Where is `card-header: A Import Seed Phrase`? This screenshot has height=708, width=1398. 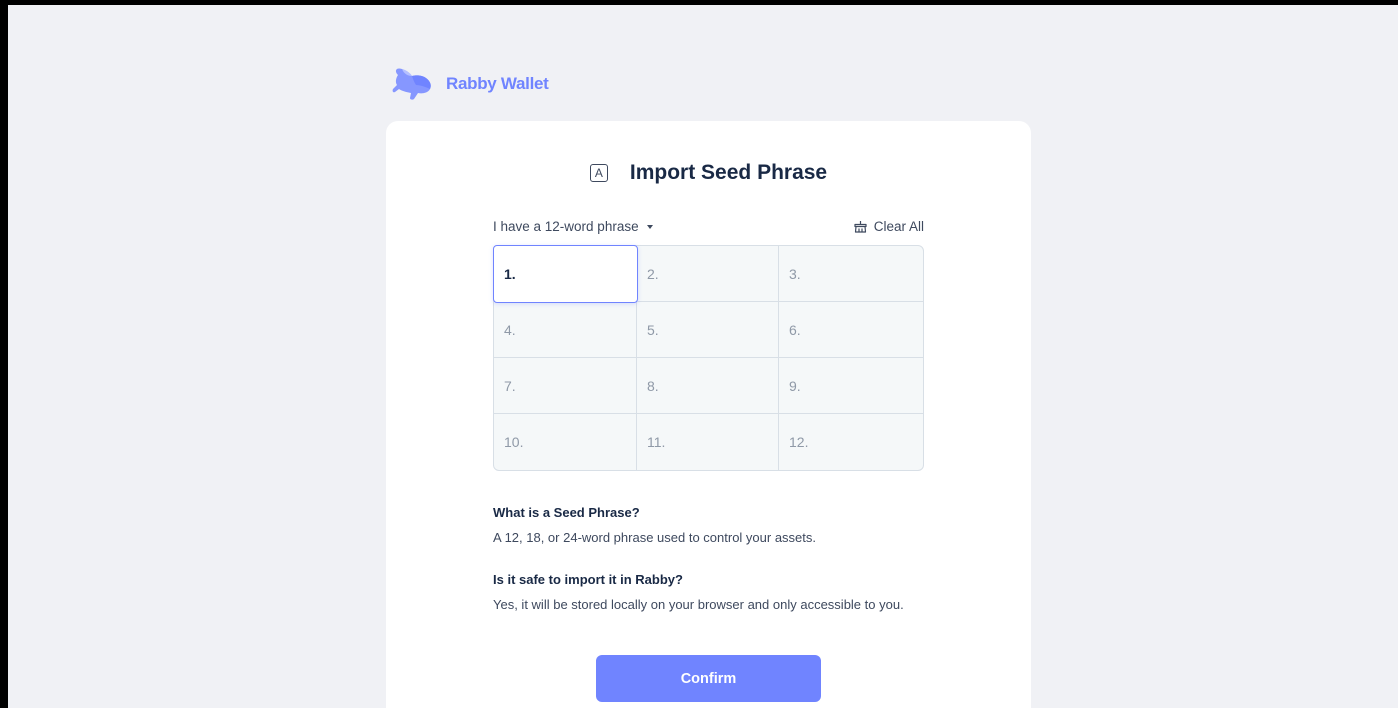 card-header: A Import Seed Phrase is located at coordinates (708, 173).